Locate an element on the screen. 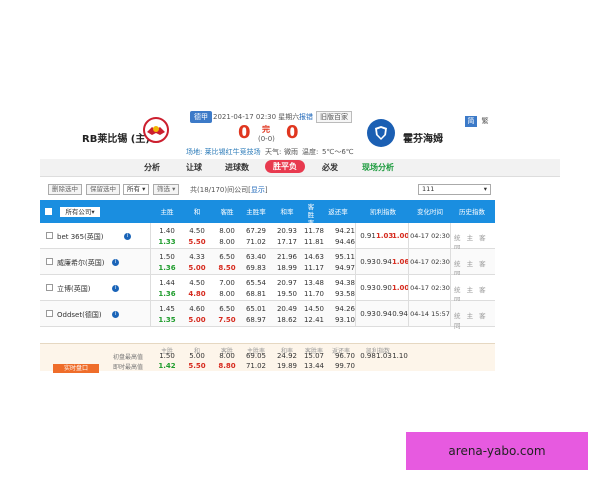  kelly-cell: 0.91 is located at coordinates (368, 236).